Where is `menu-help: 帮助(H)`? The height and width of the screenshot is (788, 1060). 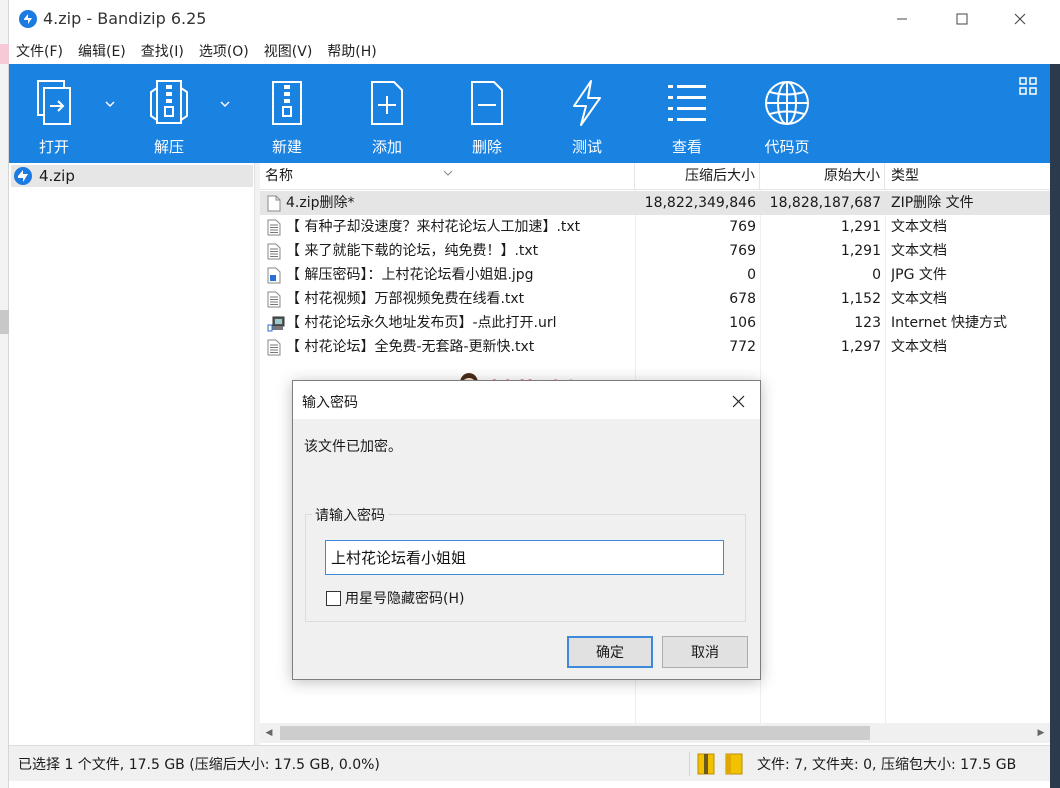
menu-help: 帮助(H) is located at coordinates (351, 51).